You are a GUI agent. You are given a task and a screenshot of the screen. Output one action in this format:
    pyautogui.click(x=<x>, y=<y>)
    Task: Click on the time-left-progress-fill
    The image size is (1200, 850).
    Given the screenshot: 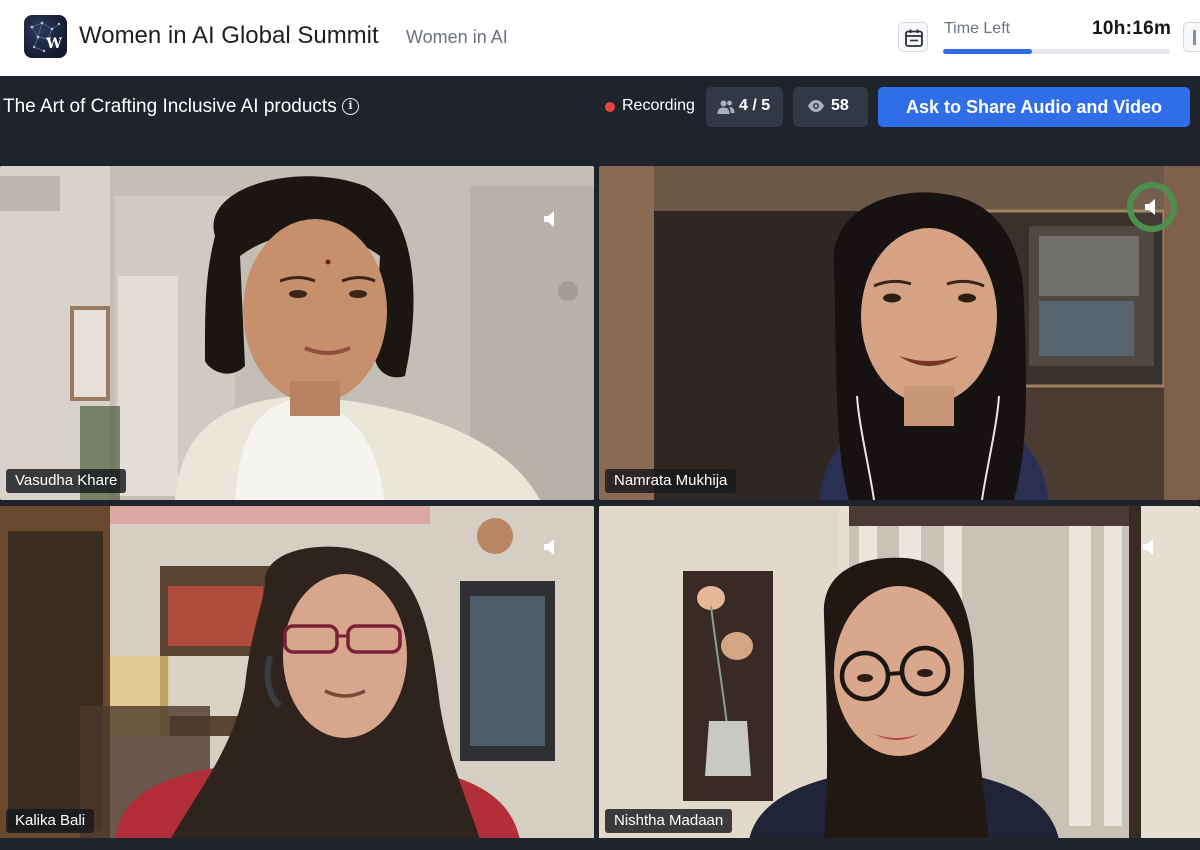 What is the action you would take?
    pyautogui.click(x=987, y=51)
    